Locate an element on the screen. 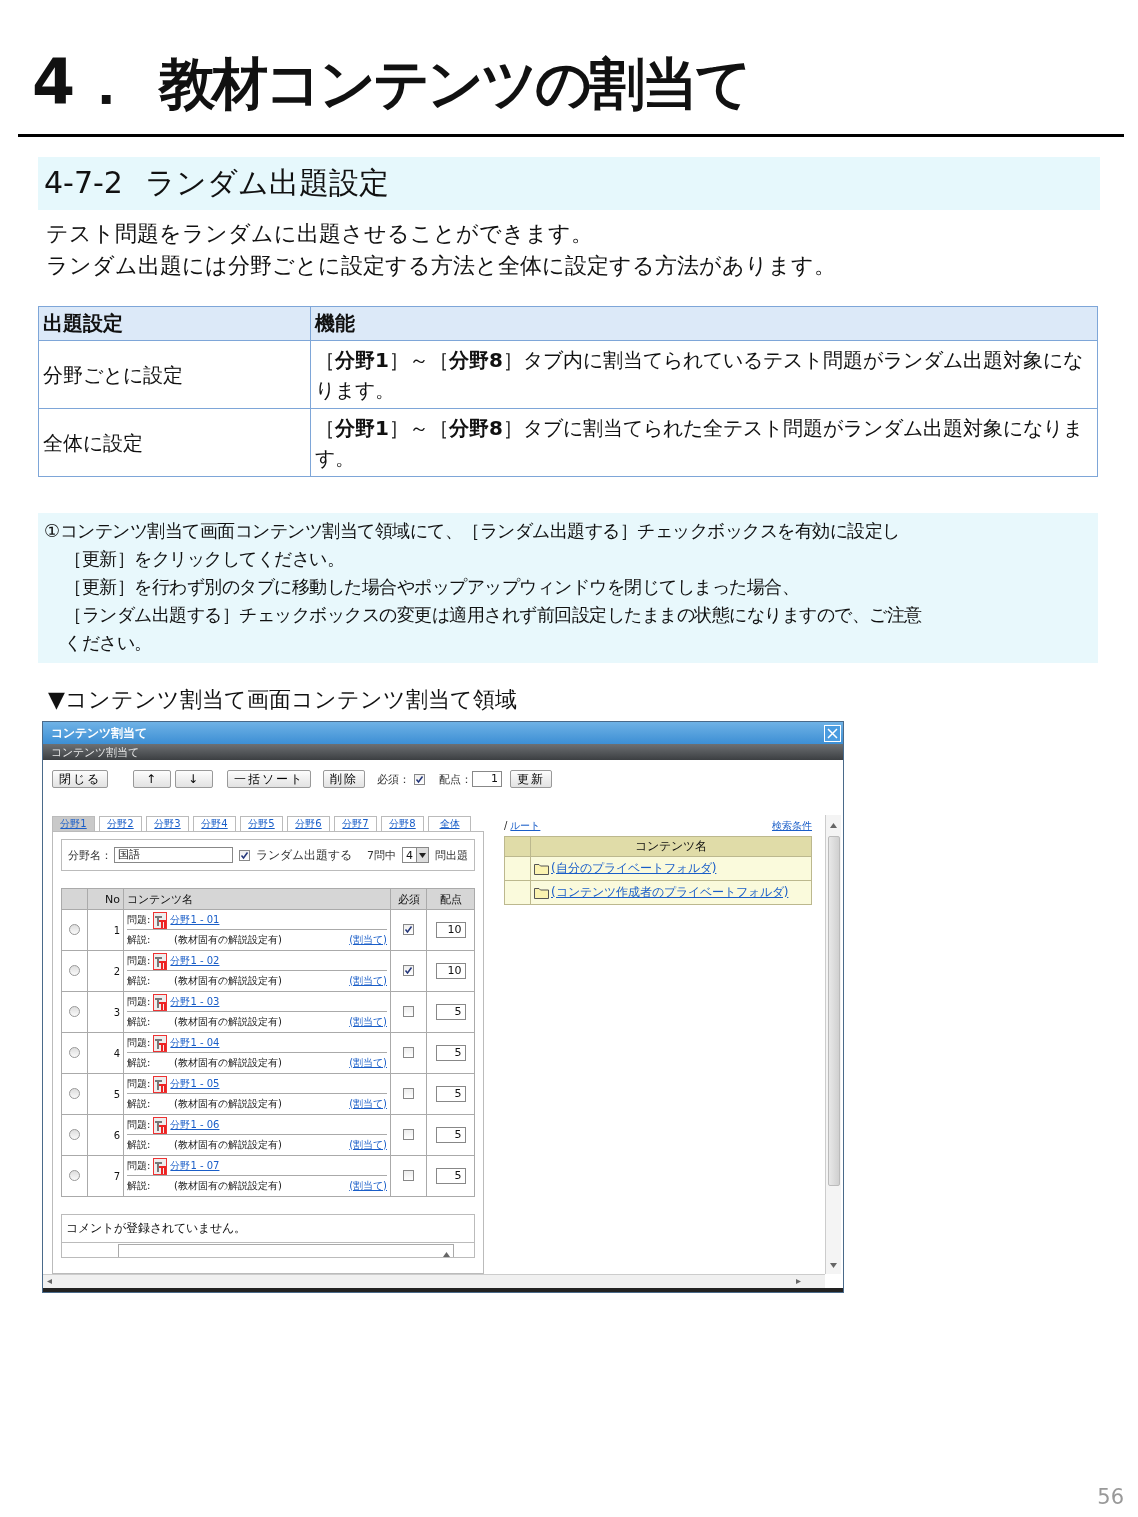  chapter-number: 4． is located at coordinates (85, 82).